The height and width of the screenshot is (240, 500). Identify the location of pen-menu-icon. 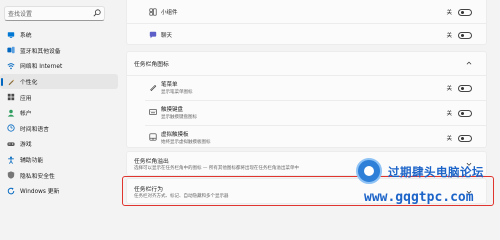
(153, 87).